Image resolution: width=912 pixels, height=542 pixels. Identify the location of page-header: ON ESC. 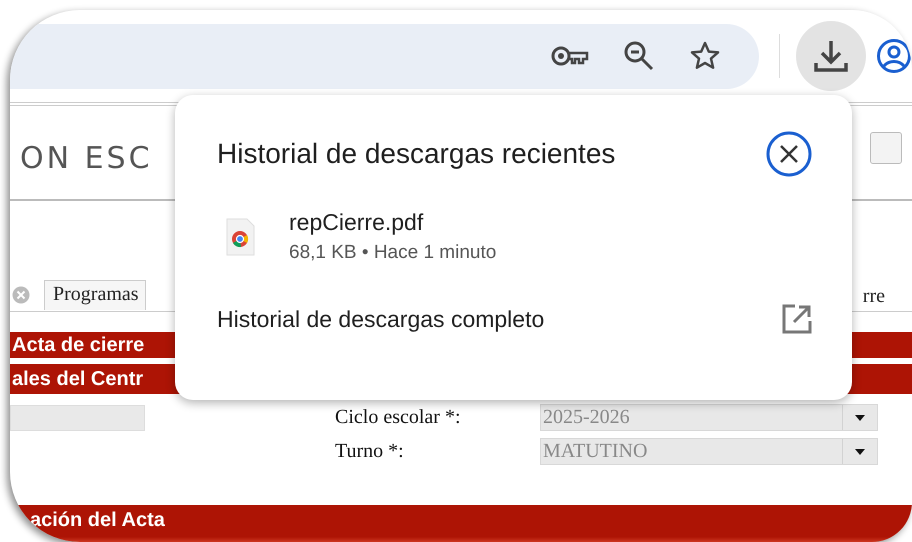
(86, 158).